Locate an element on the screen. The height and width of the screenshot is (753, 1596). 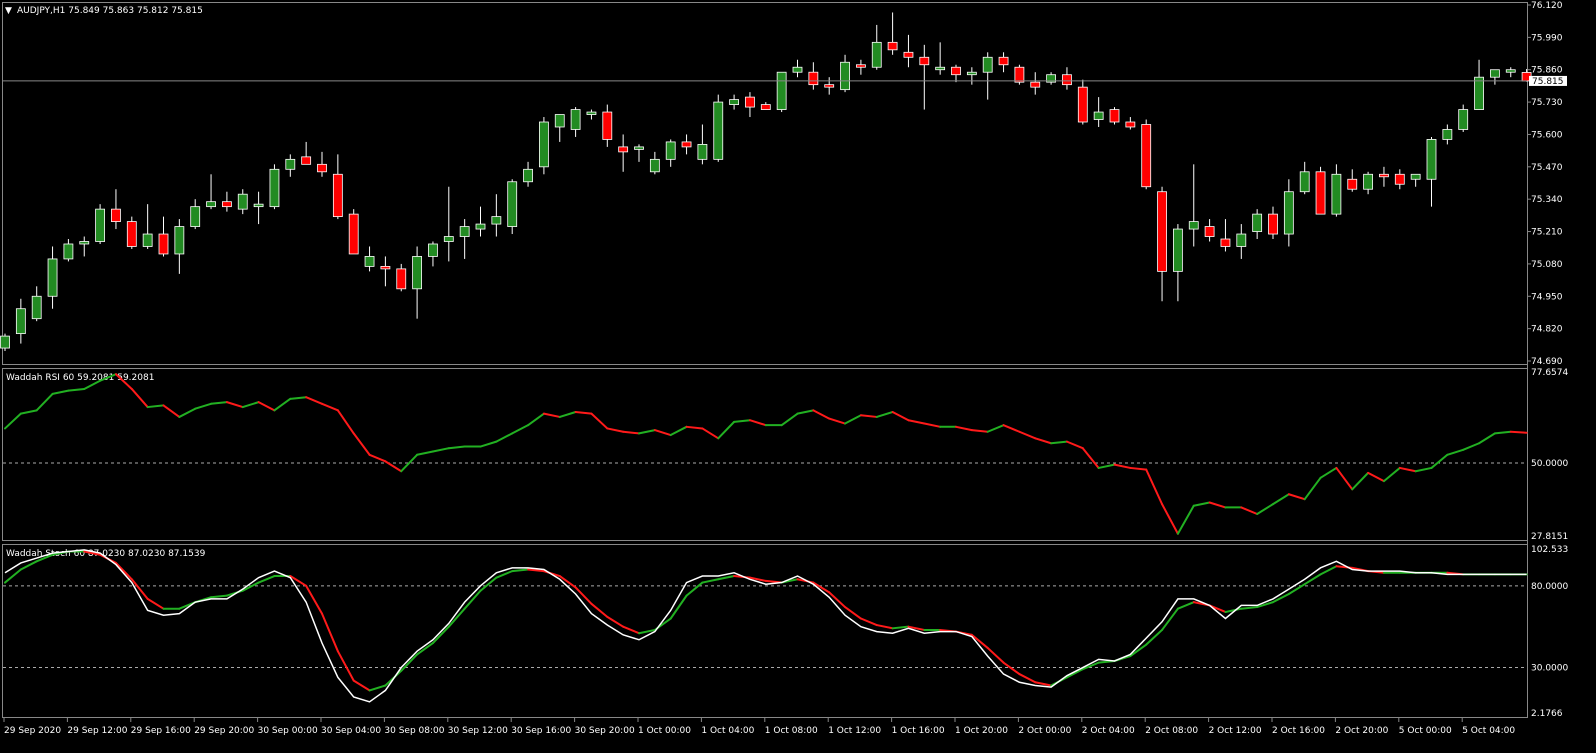
price-tick-label: 75.600 is located at coordinates (1547, 135).